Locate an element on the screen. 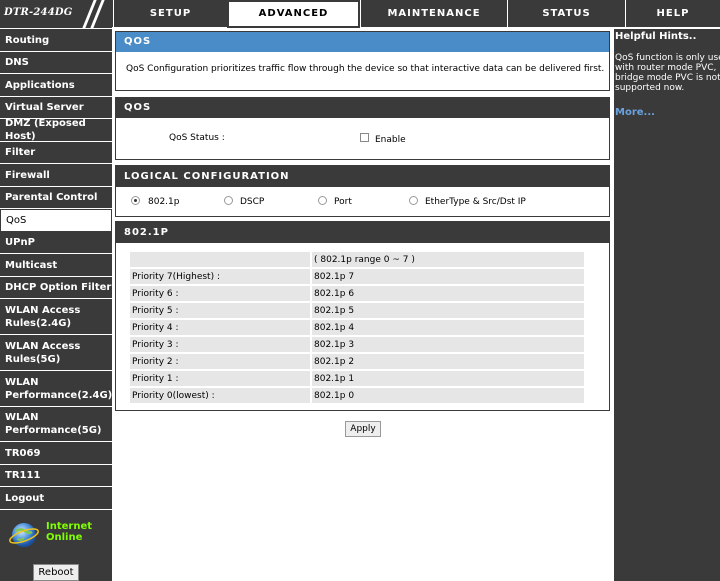 The height and width of the screenshot is (581, 720). tab-maintenance: MAINTENANCE is located at coordinates (433, 14).